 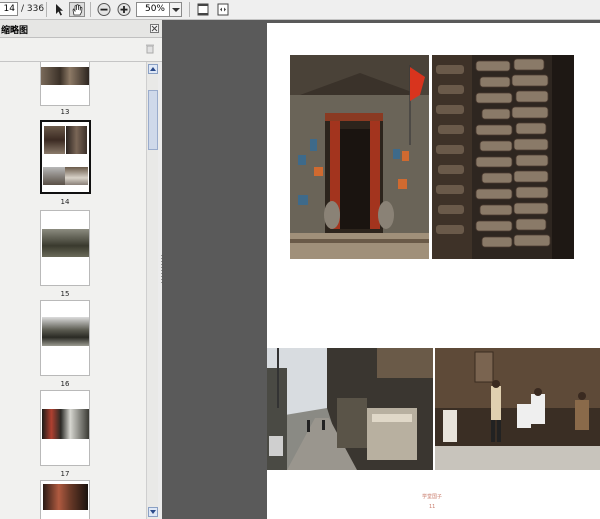 I want to click on page-caption: 学堂国子, so click(x=432, y=497).